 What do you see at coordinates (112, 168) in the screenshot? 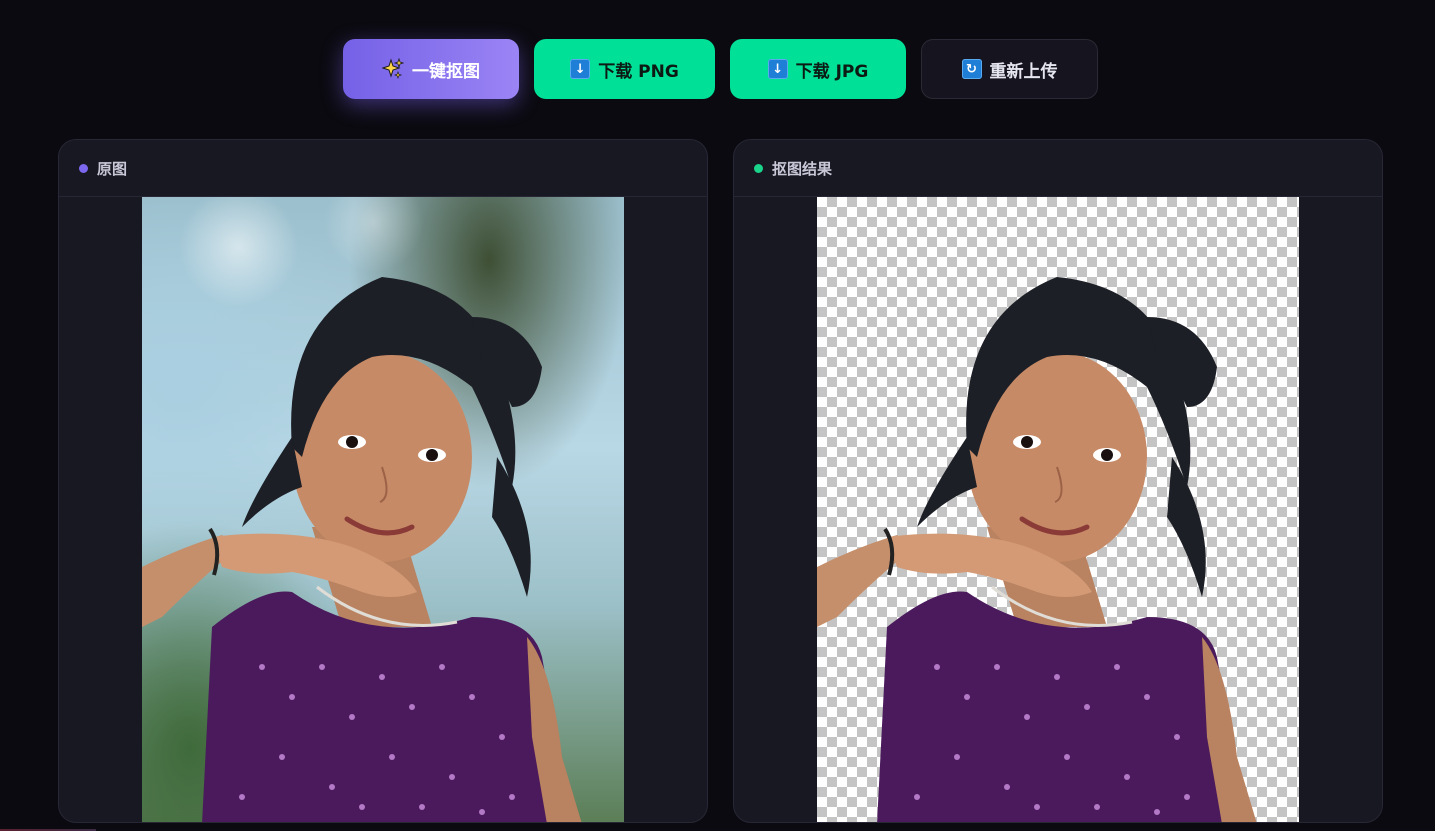
I see `original-panel-title: 原图` at bounding box center [112, 168].